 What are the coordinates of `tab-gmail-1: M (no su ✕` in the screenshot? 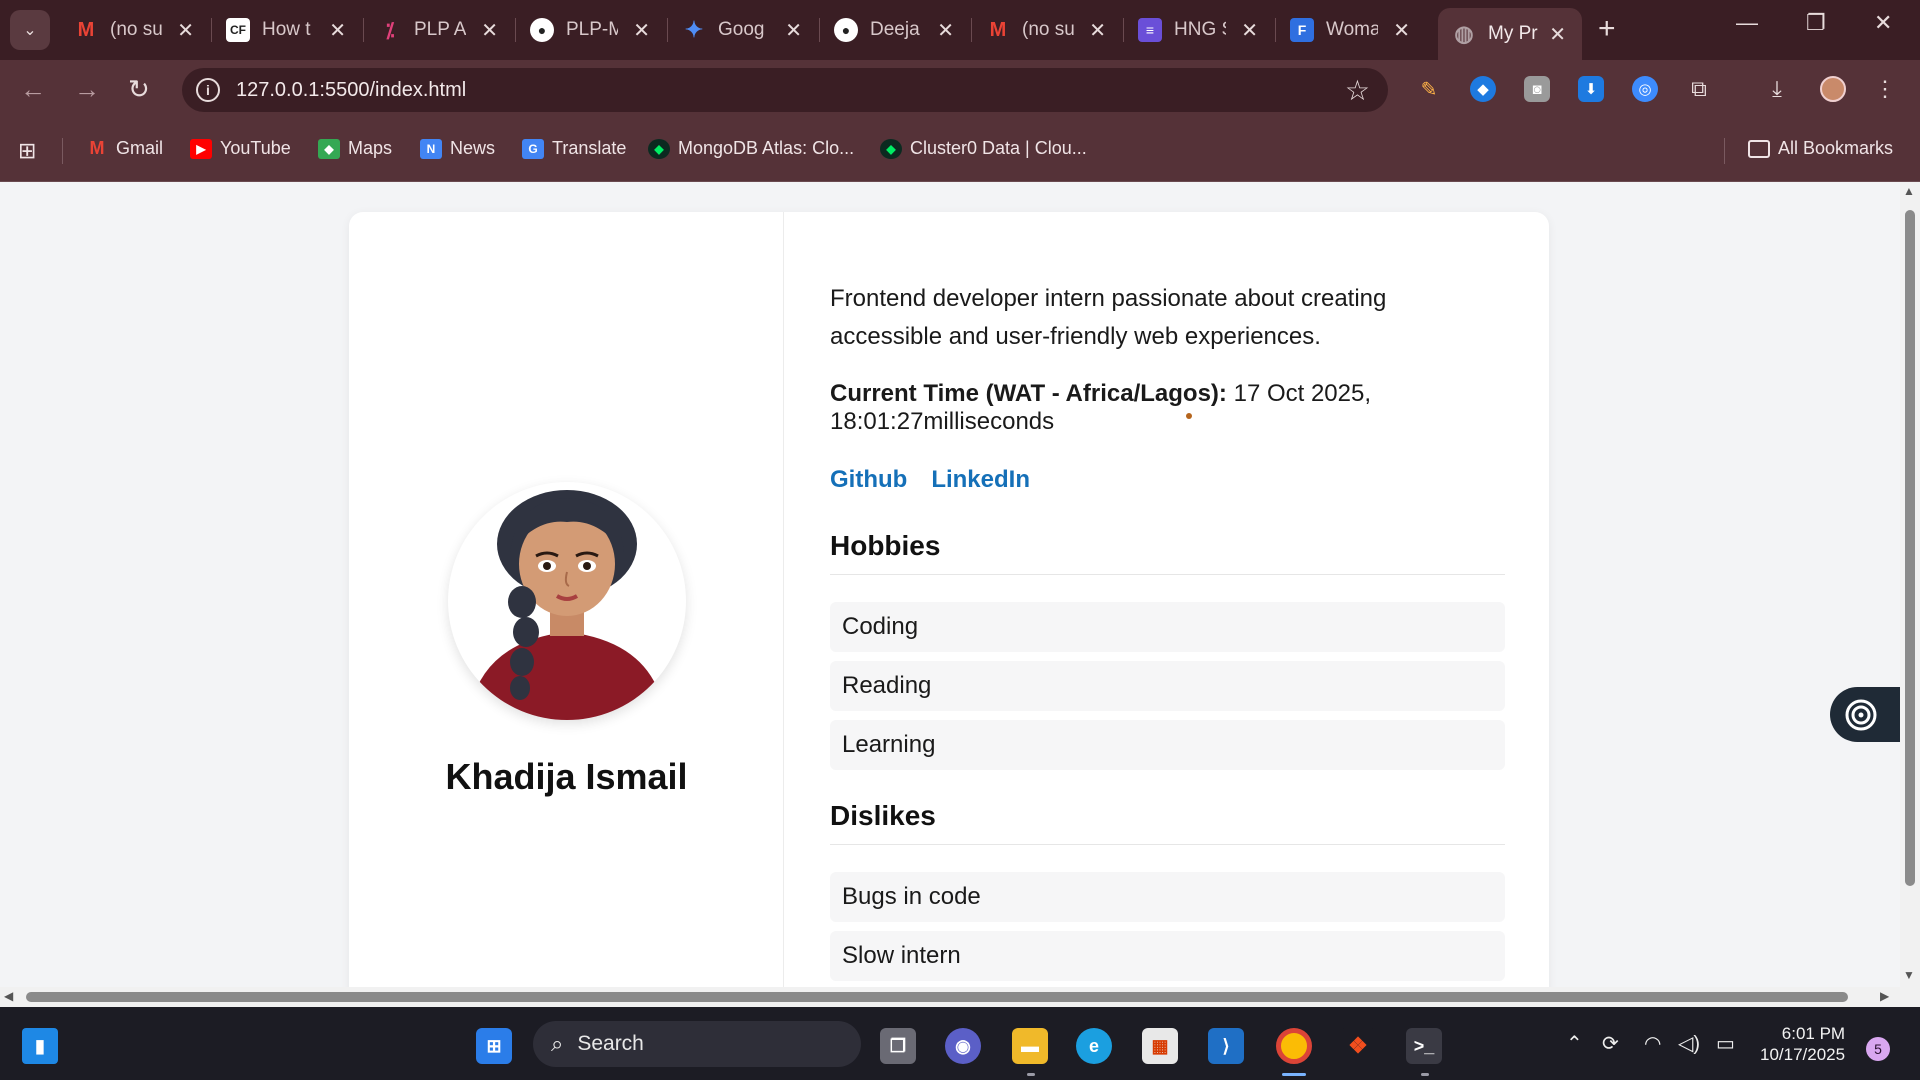 It's located at (135, 30).